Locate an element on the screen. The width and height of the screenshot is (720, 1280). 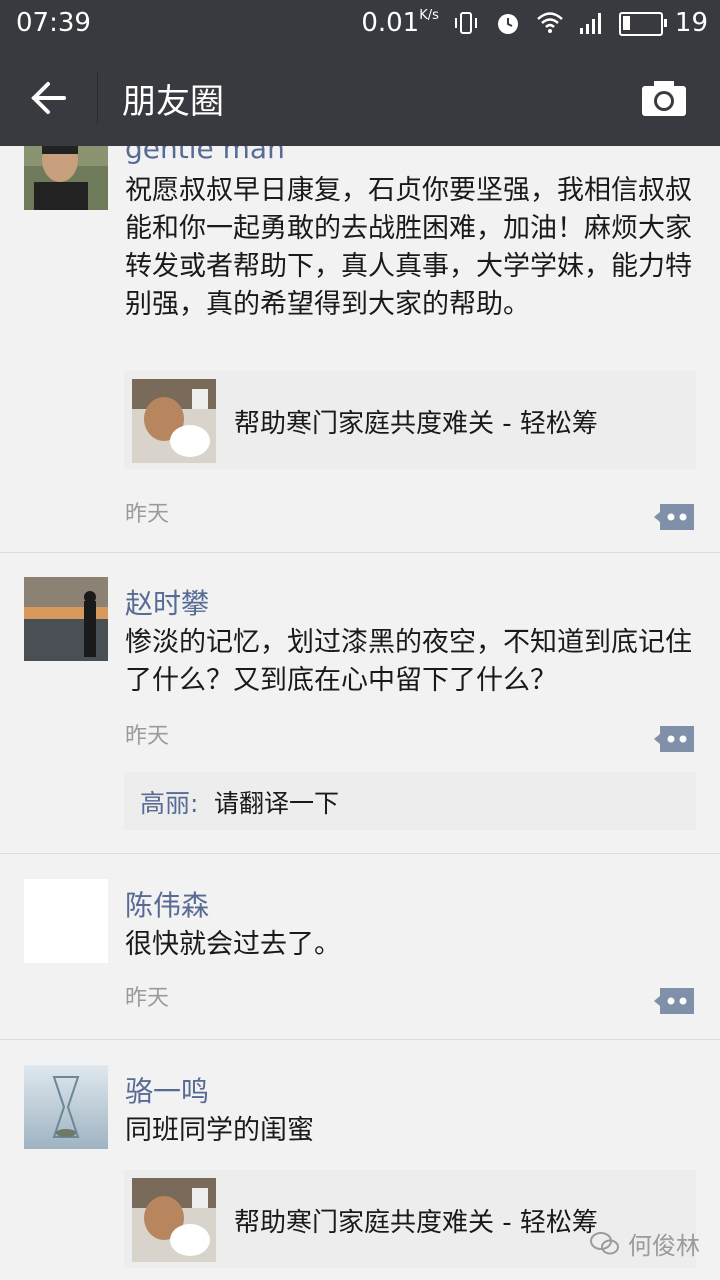
post-author-name: 陈伟森 is located at coordinates (167, 904).